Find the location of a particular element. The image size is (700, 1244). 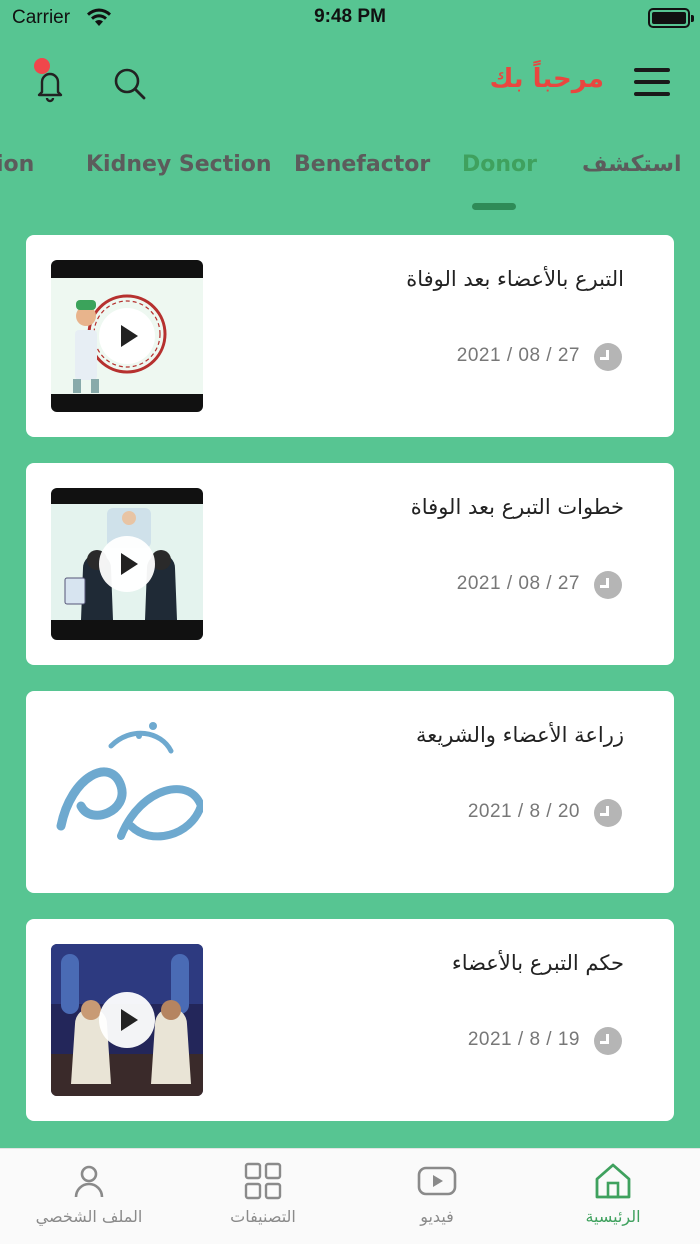

nav-item-video: فيديو is located at coordinates (437, 1196).